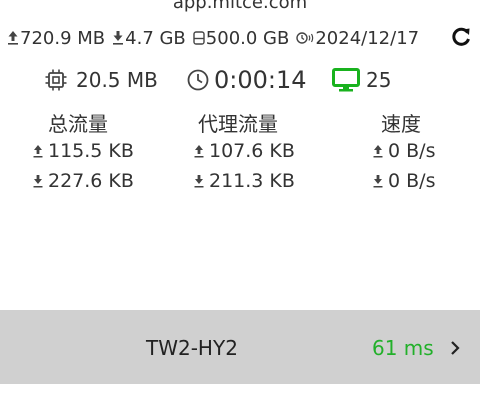  I want to click on clock-expiry-icon, so click(305, 38).